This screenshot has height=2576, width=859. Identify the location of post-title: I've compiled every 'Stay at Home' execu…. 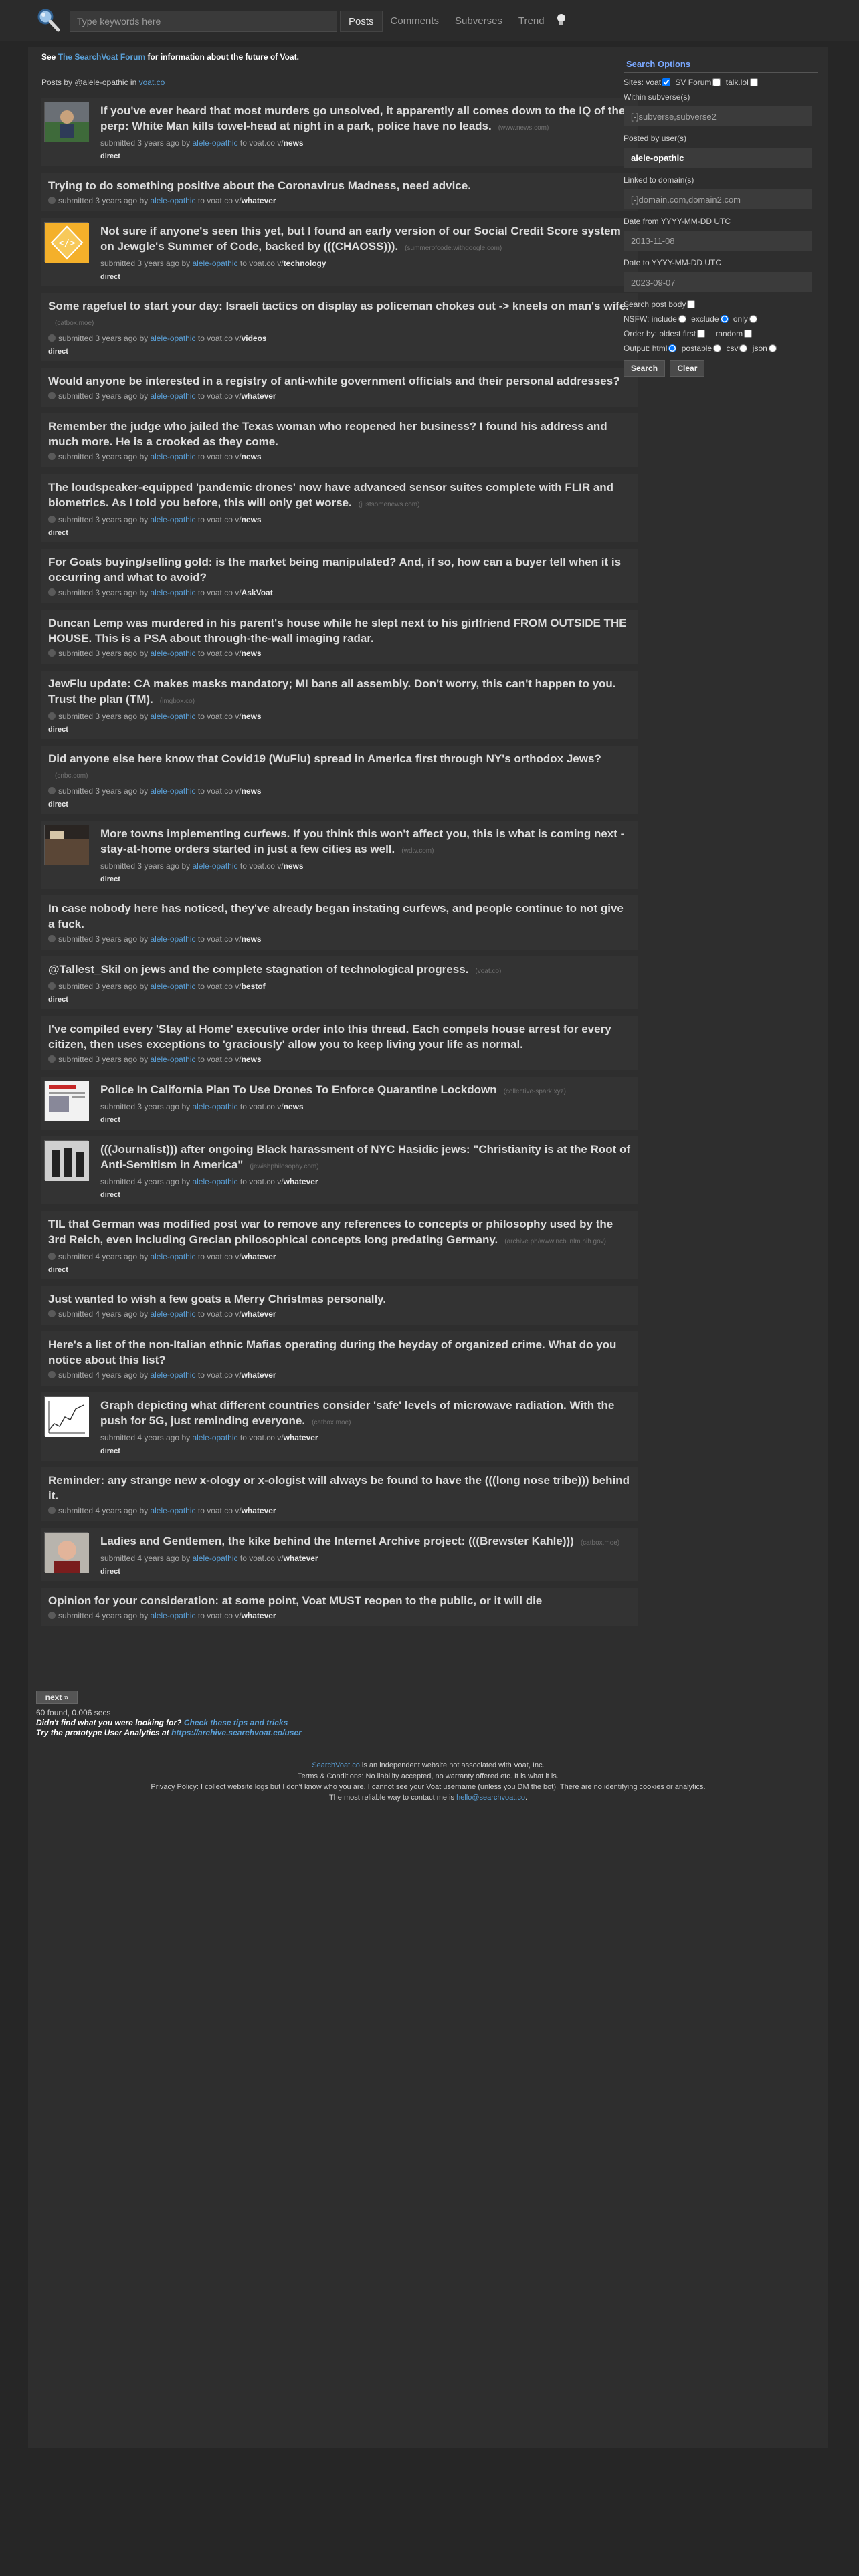
(340, 1036).